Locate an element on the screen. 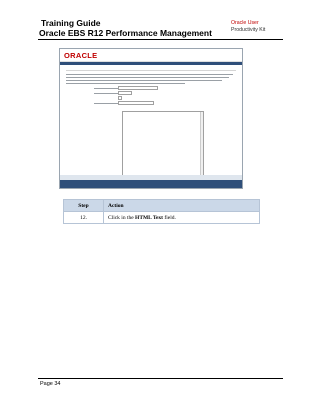 The height and width of the screenshot is (414, 320). screenshot-heading is located at coordinates (151, 69).